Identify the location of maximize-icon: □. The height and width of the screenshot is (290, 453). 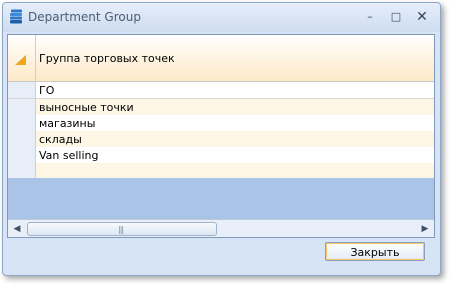
(396, 17).